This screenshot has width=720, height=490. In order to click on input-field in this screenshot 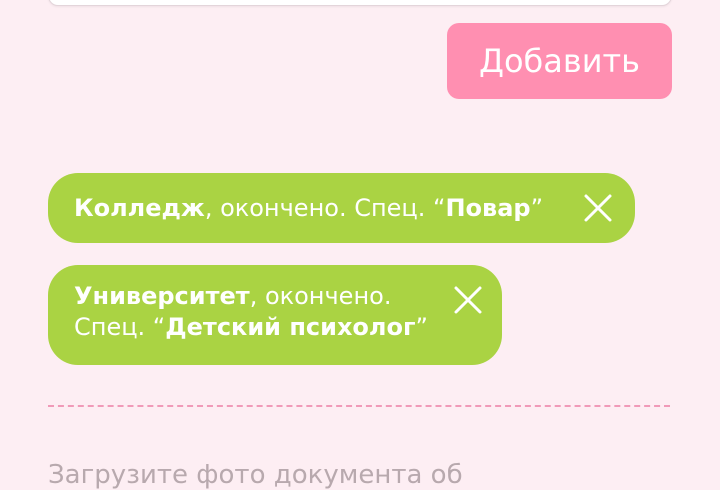, I will do `click(360, 3)`.